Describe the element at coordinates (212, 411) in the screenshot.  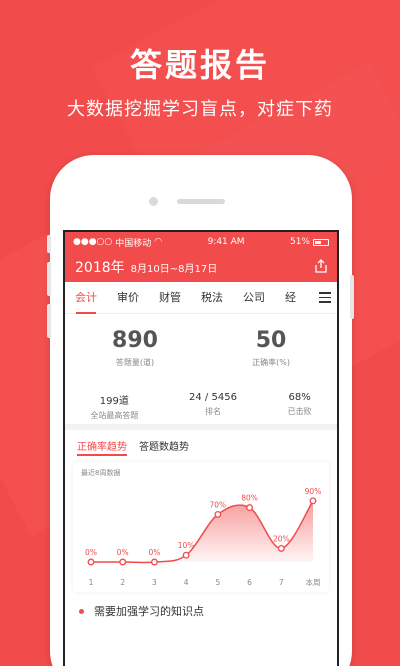
I see `rank-label: 排名` at that location.